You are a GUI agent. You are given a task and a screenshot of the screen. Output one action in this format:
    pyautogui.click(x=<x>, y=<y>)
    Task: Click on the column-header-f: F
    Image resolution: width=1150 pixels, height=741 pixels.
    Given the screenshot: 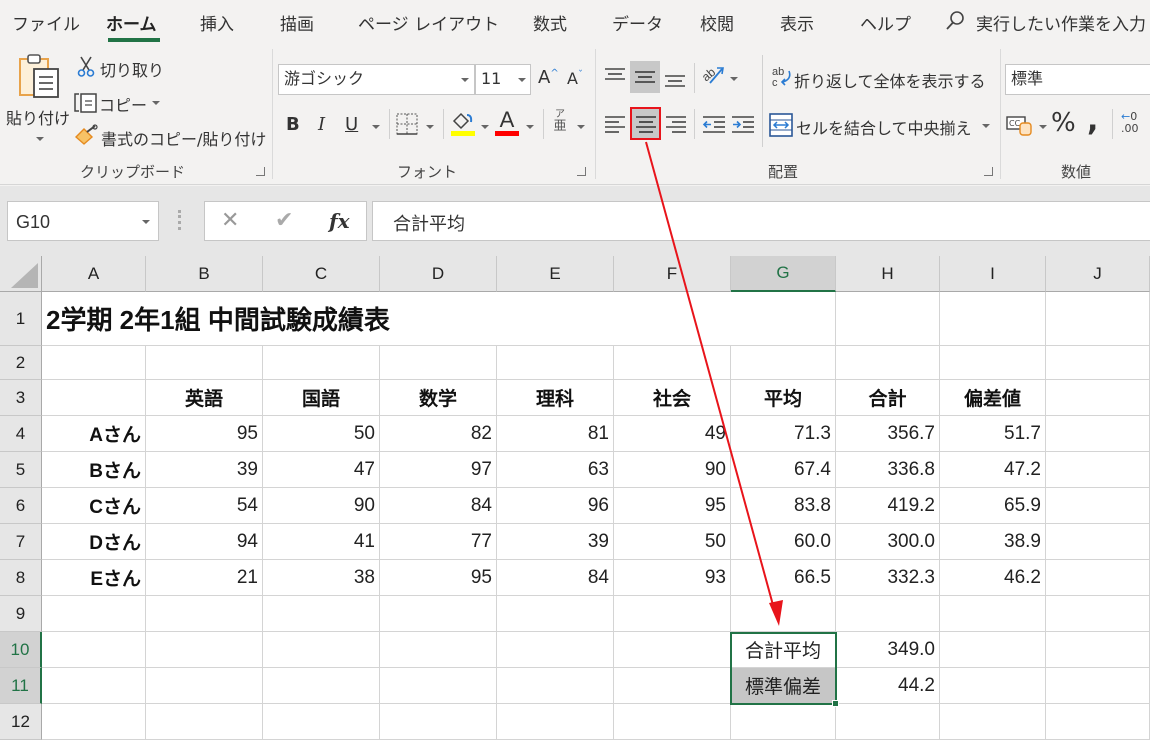 What is the action you would take?
    pyautogui.click(x=672, y=274)
    